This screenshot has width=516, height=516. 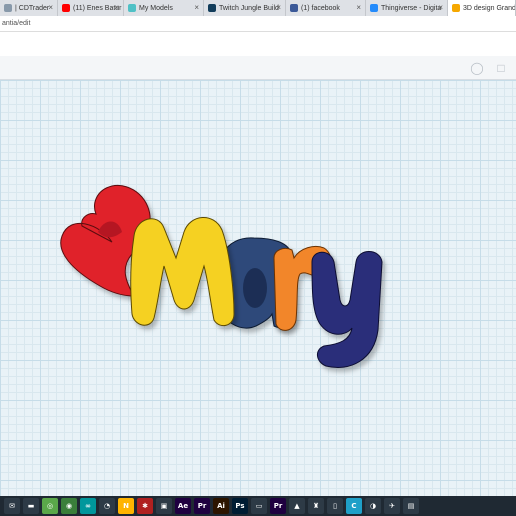 I want to click on app-icon: ✱, so click(x=145, y=506).